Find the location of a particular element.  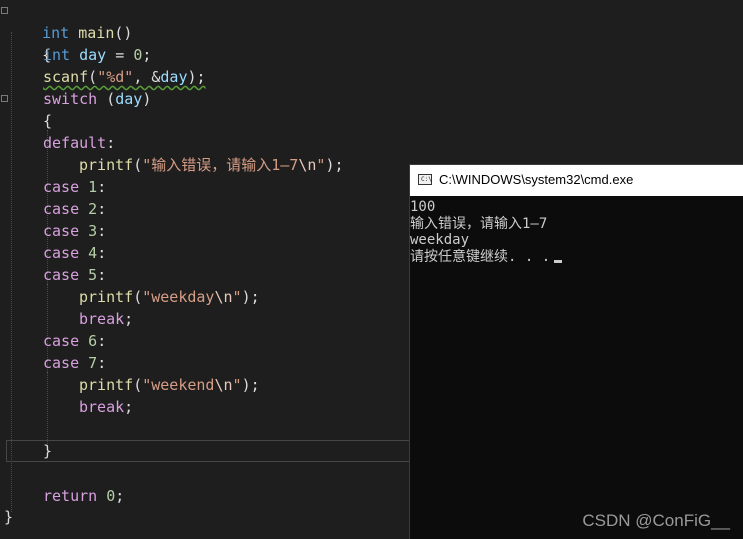

code-line-22: } is located at coordinates (8, 517).